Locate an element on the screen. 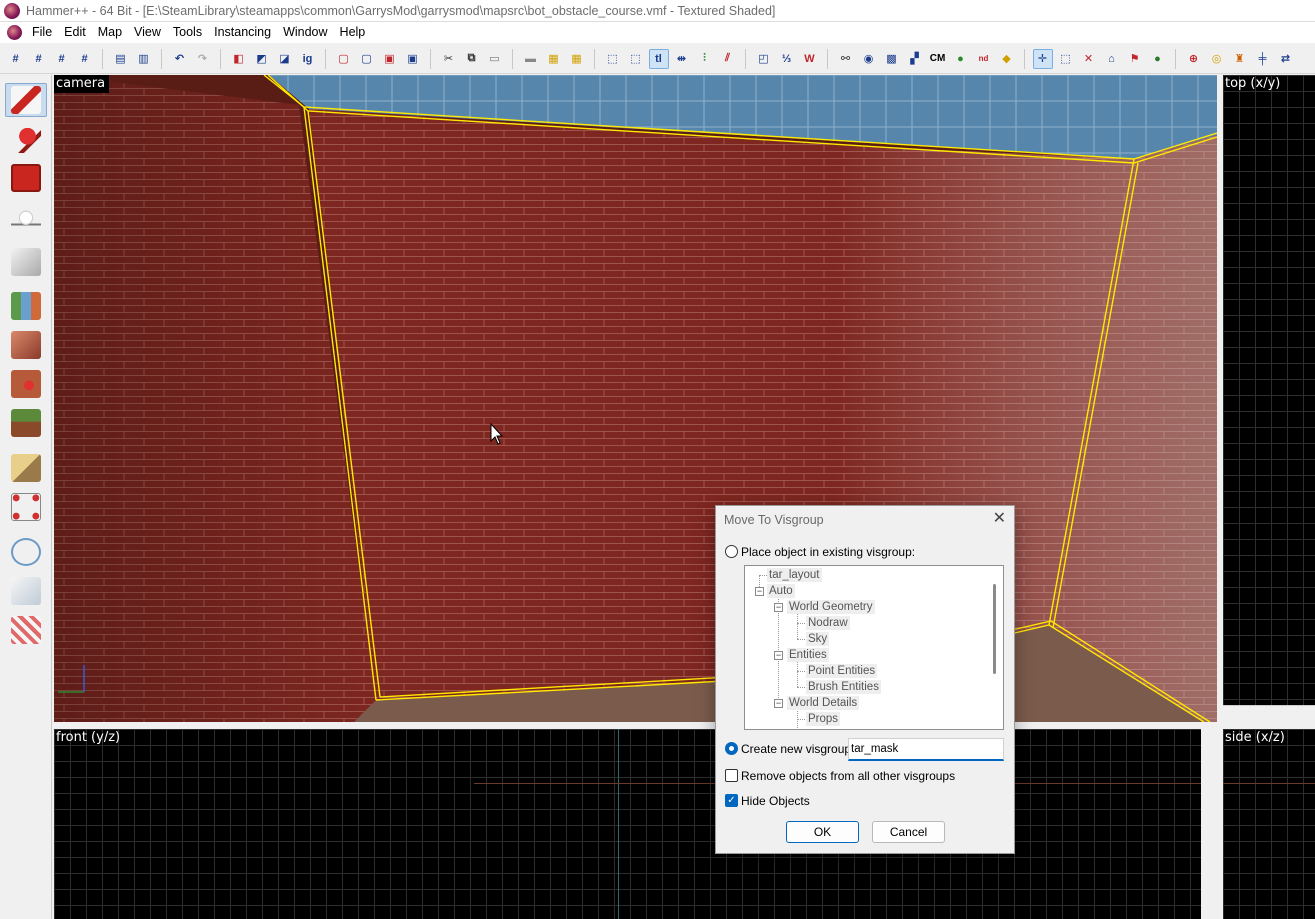 Image resolution: width=1315 pixels, height=919 pixels. tool-a-icon: ⌂ is located at coordinates (1112, 59).